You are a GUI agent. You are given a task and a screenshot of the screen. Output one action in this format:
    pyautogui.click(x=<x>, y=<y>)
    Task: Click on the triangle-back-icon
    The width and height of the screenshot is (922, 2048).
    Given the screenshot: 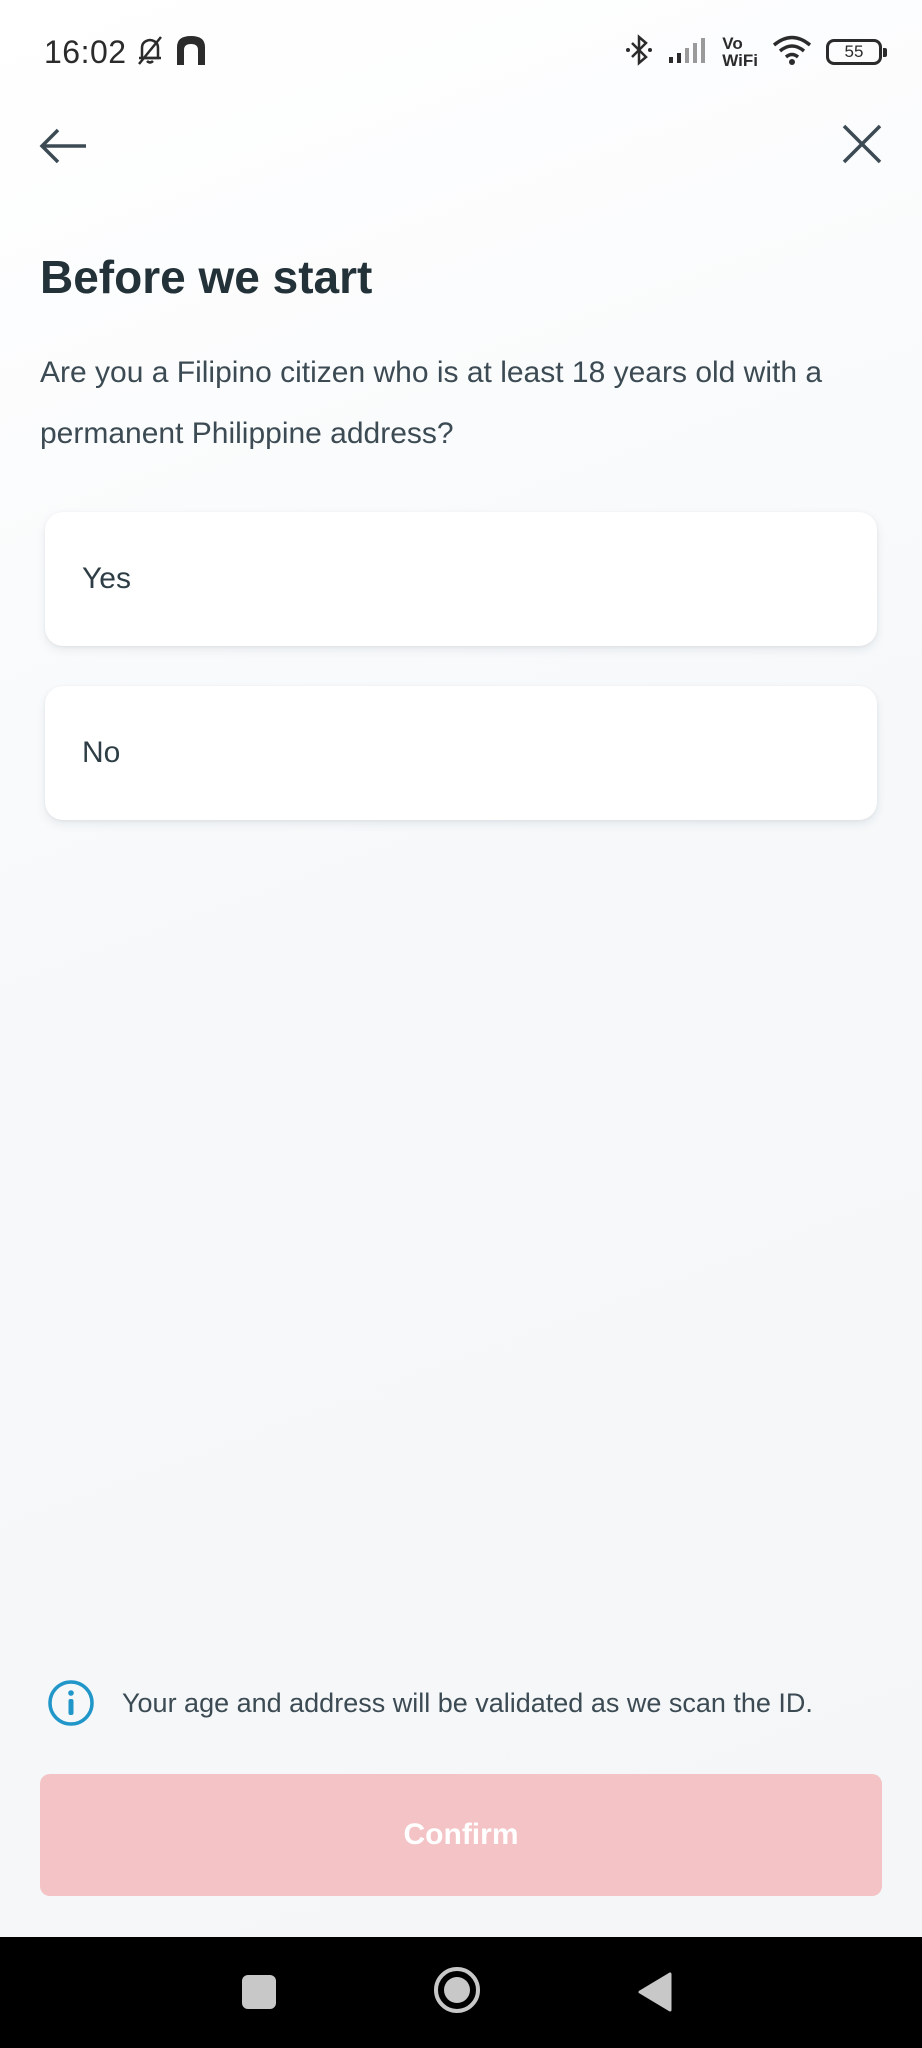 What is the action you would take?
    pyautogui.click(x=655, y=1992)
    